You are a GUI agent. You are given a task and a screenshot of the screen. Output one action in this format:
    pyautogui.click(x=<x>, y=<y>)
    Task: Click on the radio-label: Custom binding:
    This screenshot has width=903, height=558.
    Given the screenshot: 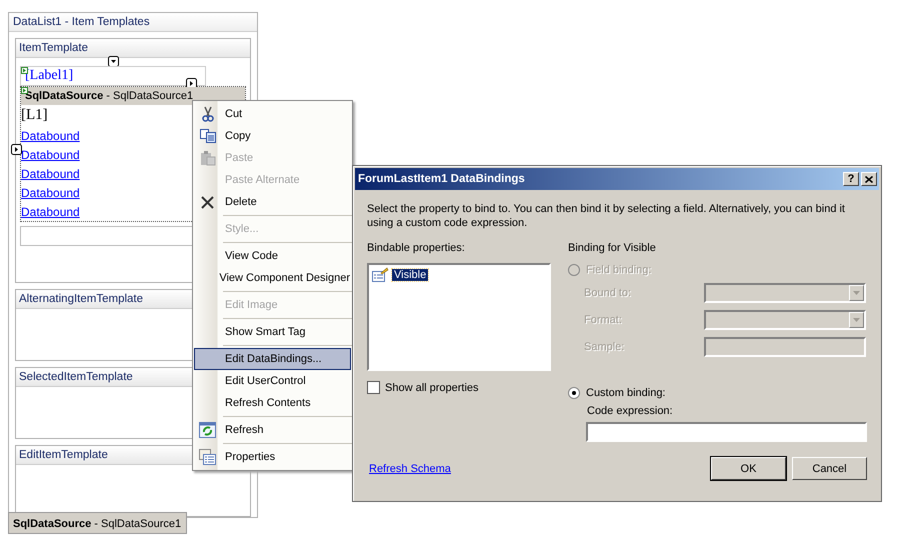 What is the action you would take?
    pyautogui.click(x=626, y=393)
    